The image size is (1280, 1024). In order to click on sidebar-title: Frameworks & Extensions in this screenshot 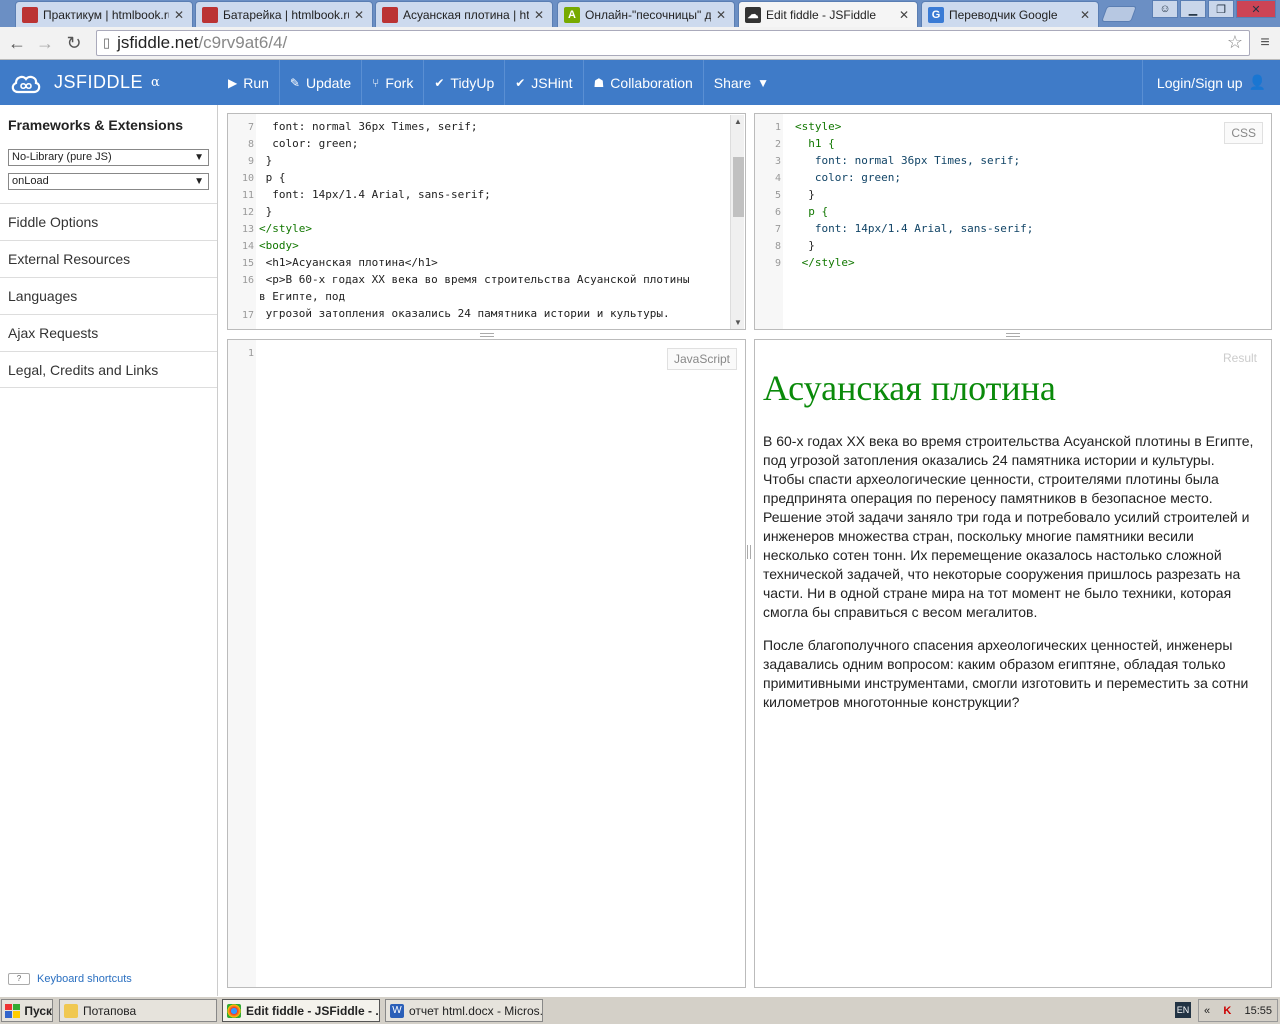, I will do `click(96, 125)`.